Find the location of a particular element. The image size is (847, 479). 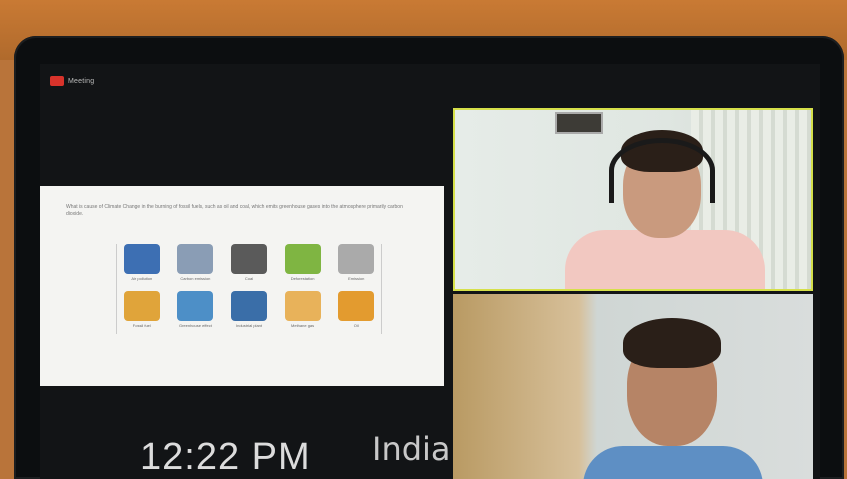

slide-icon-cell: Coal is located at coordinates (249, 265).